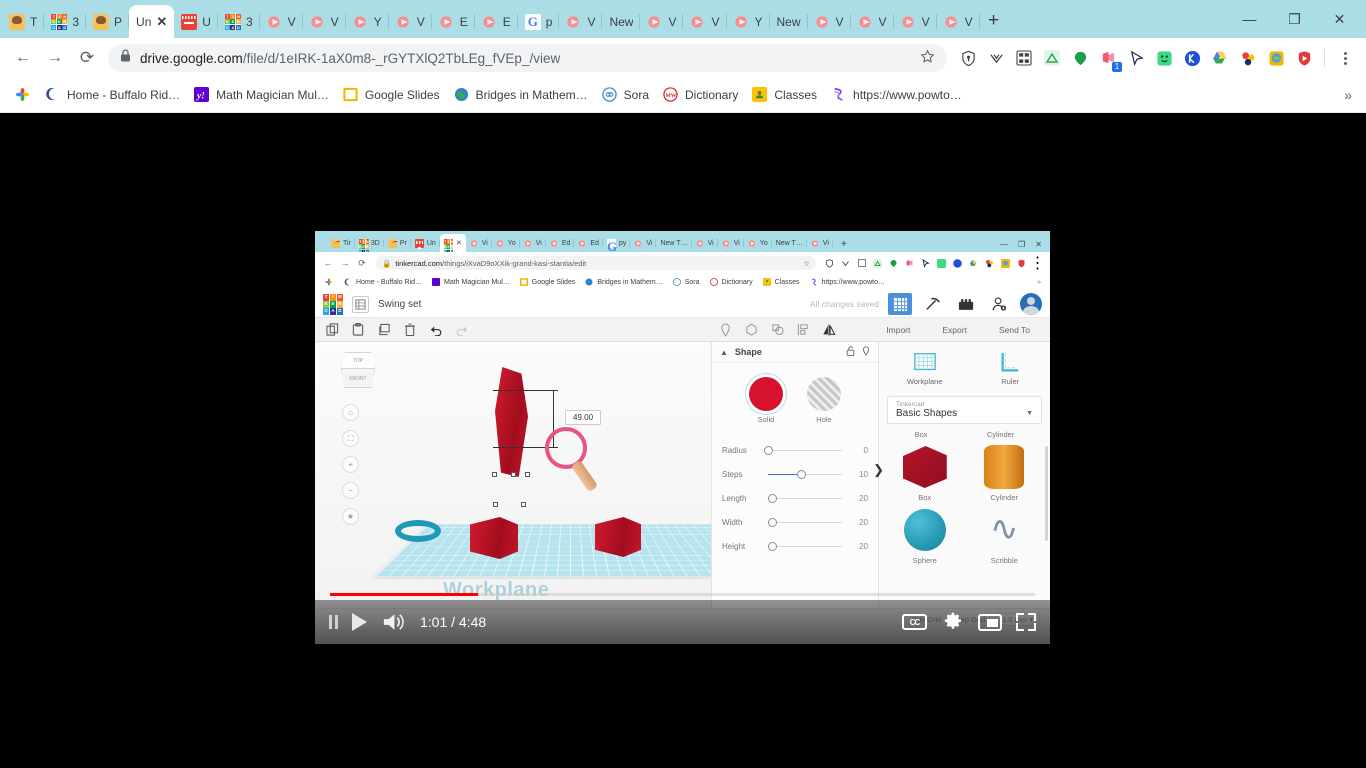 The height and width of the screenshot is (768, 1366). I want to click on tab-title: 3, so click(249, 21).